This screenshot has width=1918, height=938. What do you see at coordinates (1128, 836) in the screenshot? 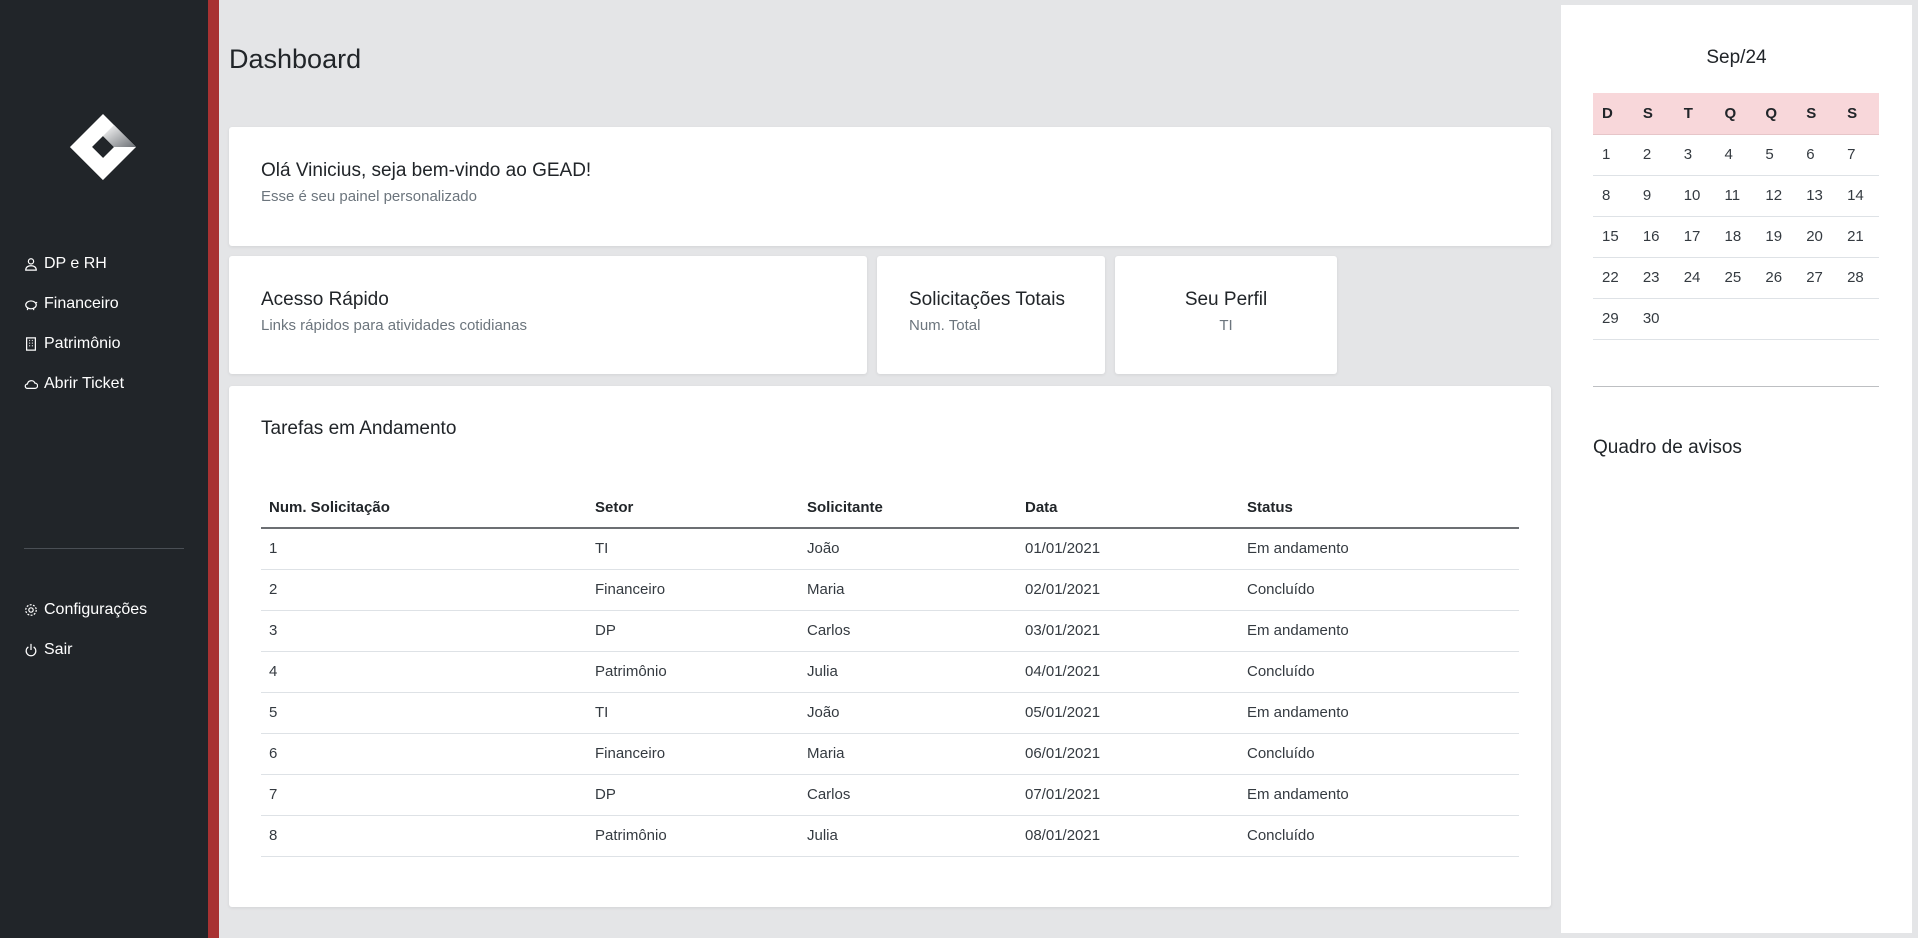
I see `table-cell: 08/01/2021` at bounding box center [1128, 836].